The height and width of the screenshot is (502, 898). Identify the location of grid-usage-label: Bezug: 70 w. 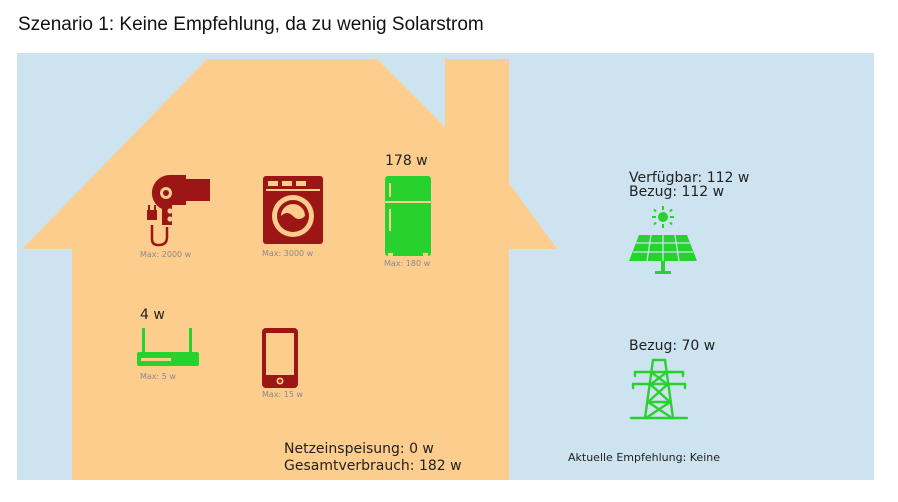
(672, 346).